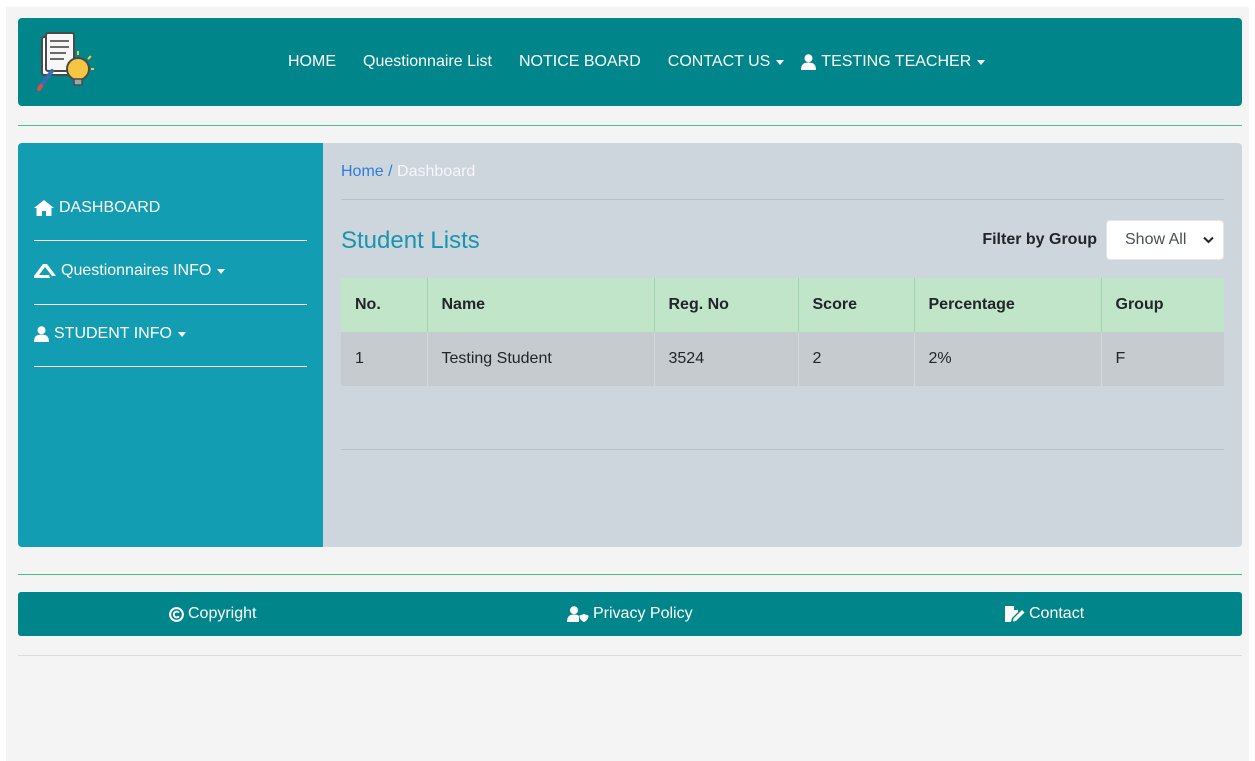  What do you see at coordinates (1039, 239) in the screenshot?
I see `filter-label: Filter by Group` at bounding box center [1039, 239].